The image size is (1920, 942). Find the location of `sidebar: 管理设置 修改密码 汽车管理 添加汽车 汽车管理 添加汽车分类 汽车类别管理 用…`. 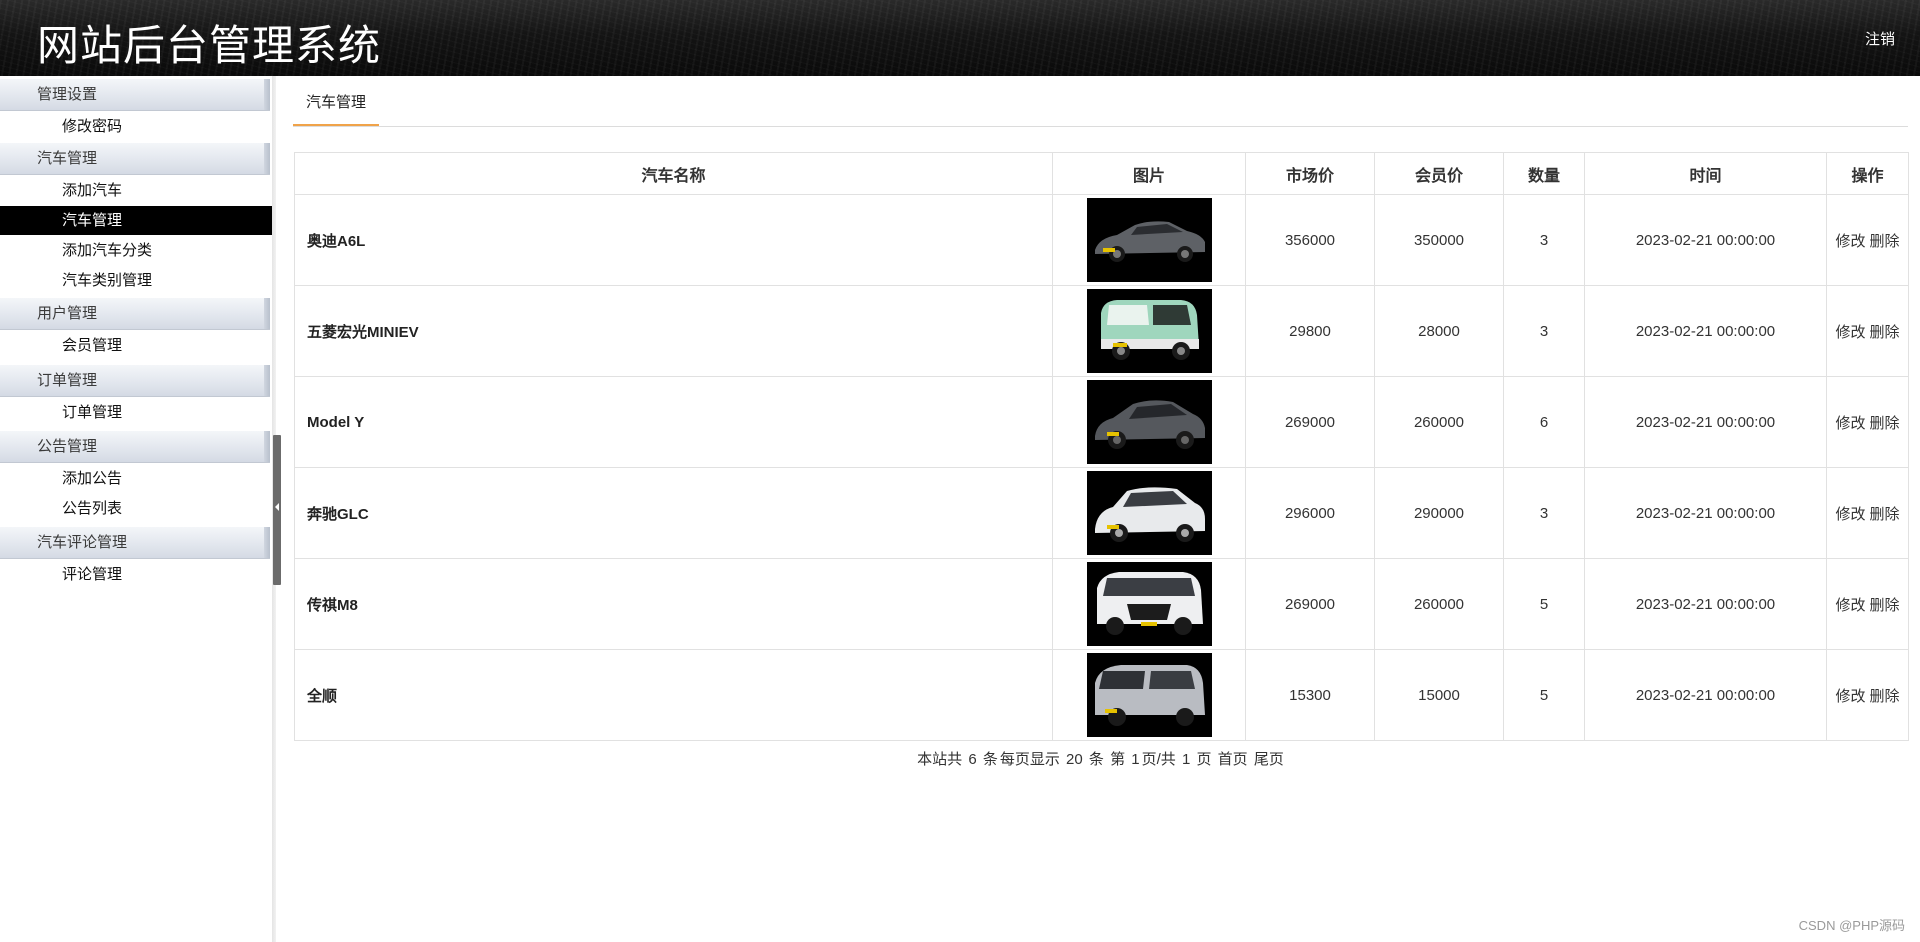

sidebar: 管理设置 修改密码 汽车管理 添加汽车 汽车管理 添加汽车分类 汽车类别管理 用… is located at coordinates (137, 509).